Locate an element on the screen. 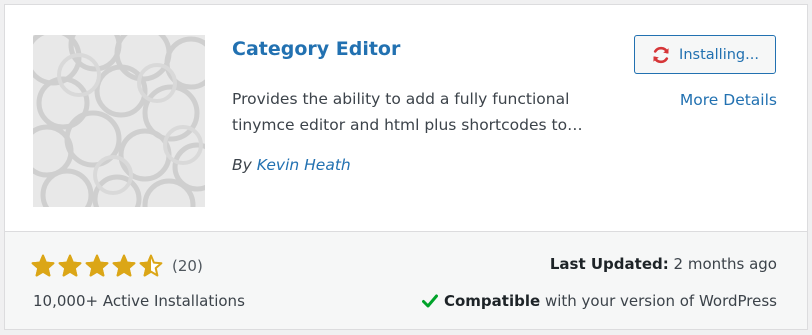 The image size is (812, 335). plugin-name-link: Category Editor is located at coordinates (316, 49).